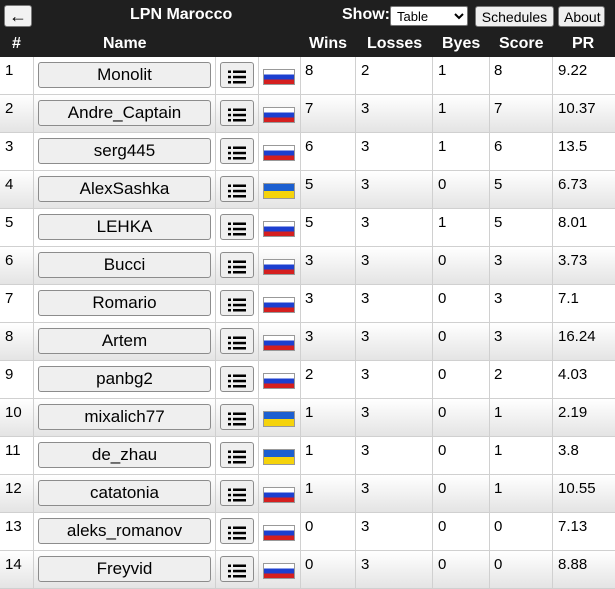 The height and width of the screenshot is (589, 615). Describe the element at coordinates (498, 222) in the screenshot. I see `score-value: 5` at that location.